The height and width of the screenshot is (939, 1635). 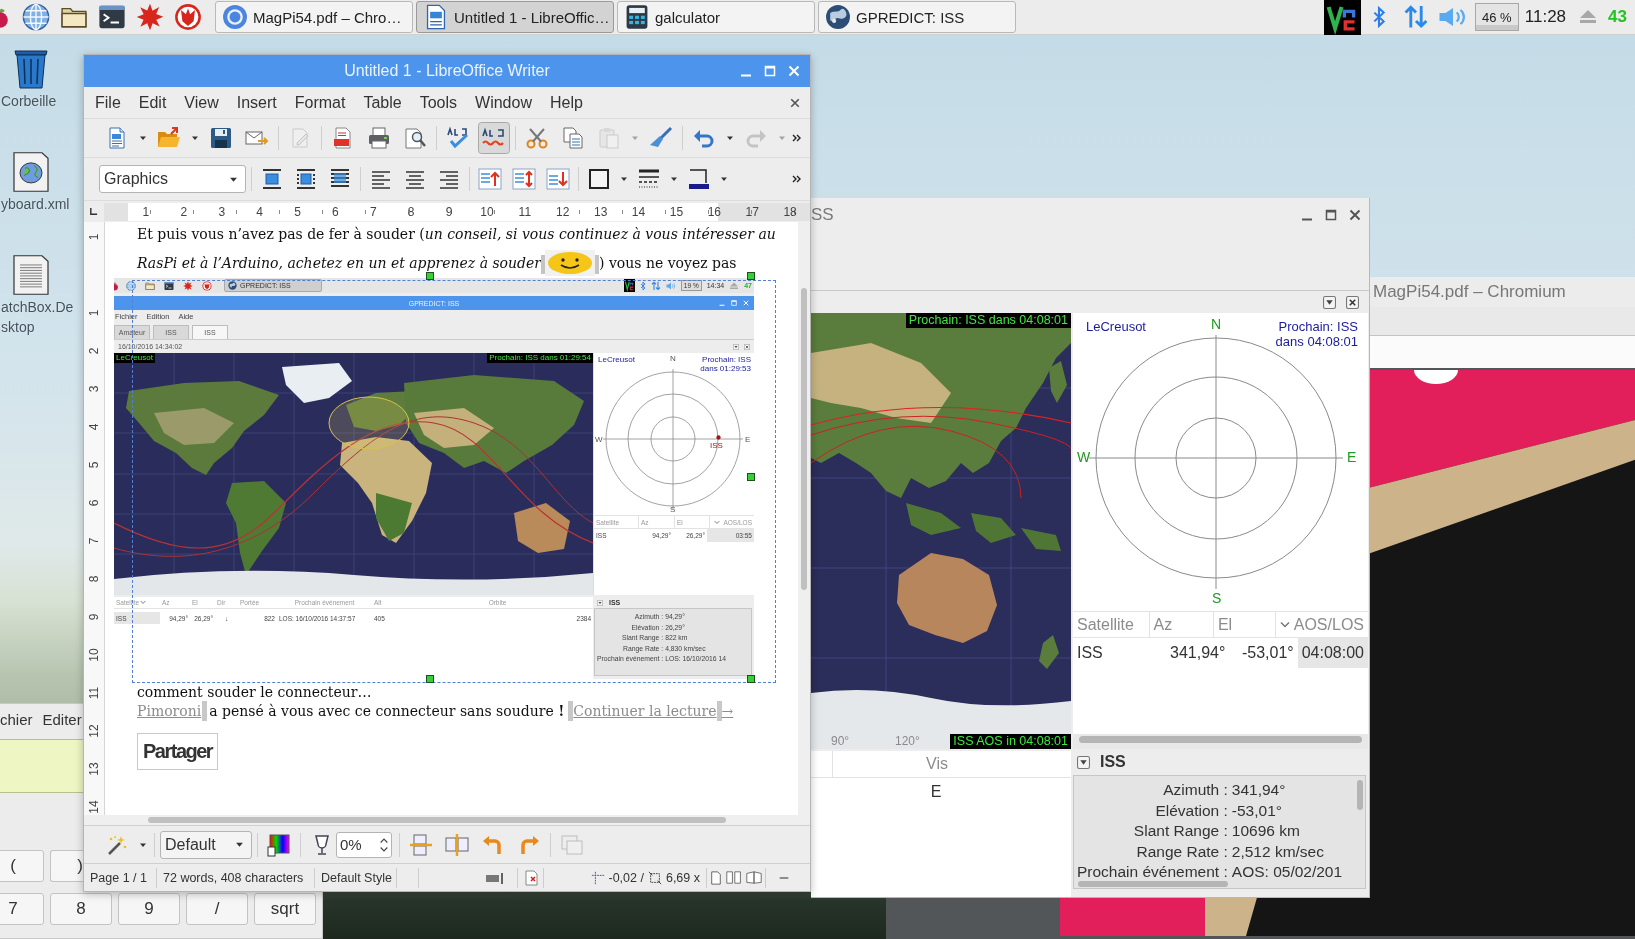 I want to click on maximize-icon, so click(x=1331, y=214).